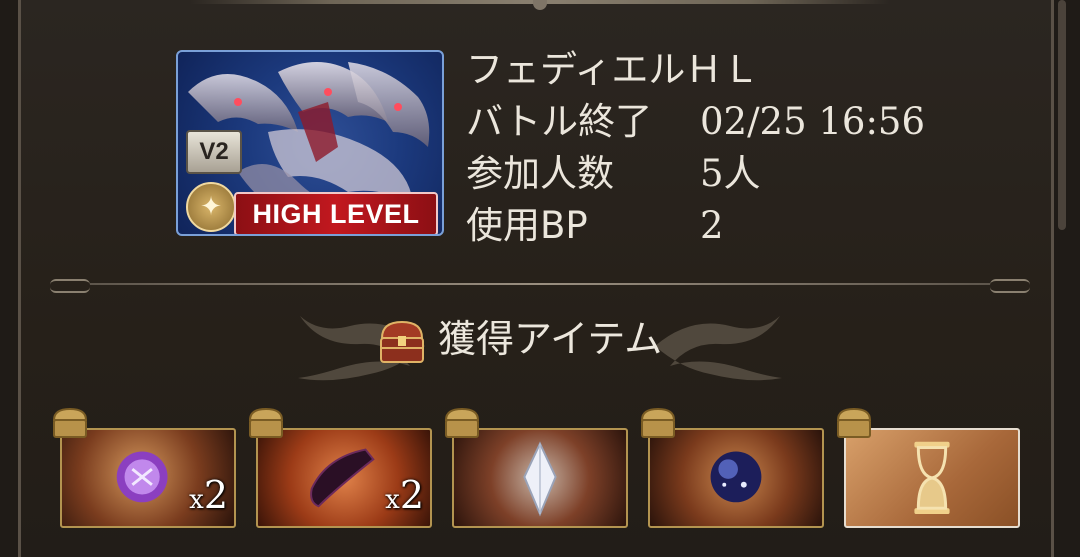 The width and height of the screenshot is (1080, 557). What do you see at coordinates (1062, 115) in the screenshot?
I see `scrollbar` at bounding box center [1062, 115].